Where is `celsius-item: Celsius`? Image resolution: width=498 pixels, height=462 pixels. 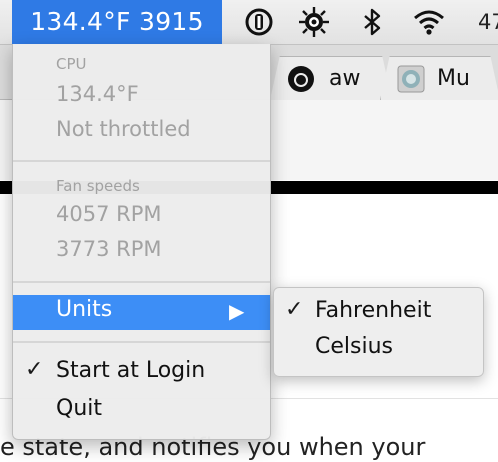 celsius-item: Celsius is located at coordinates (378, 349).